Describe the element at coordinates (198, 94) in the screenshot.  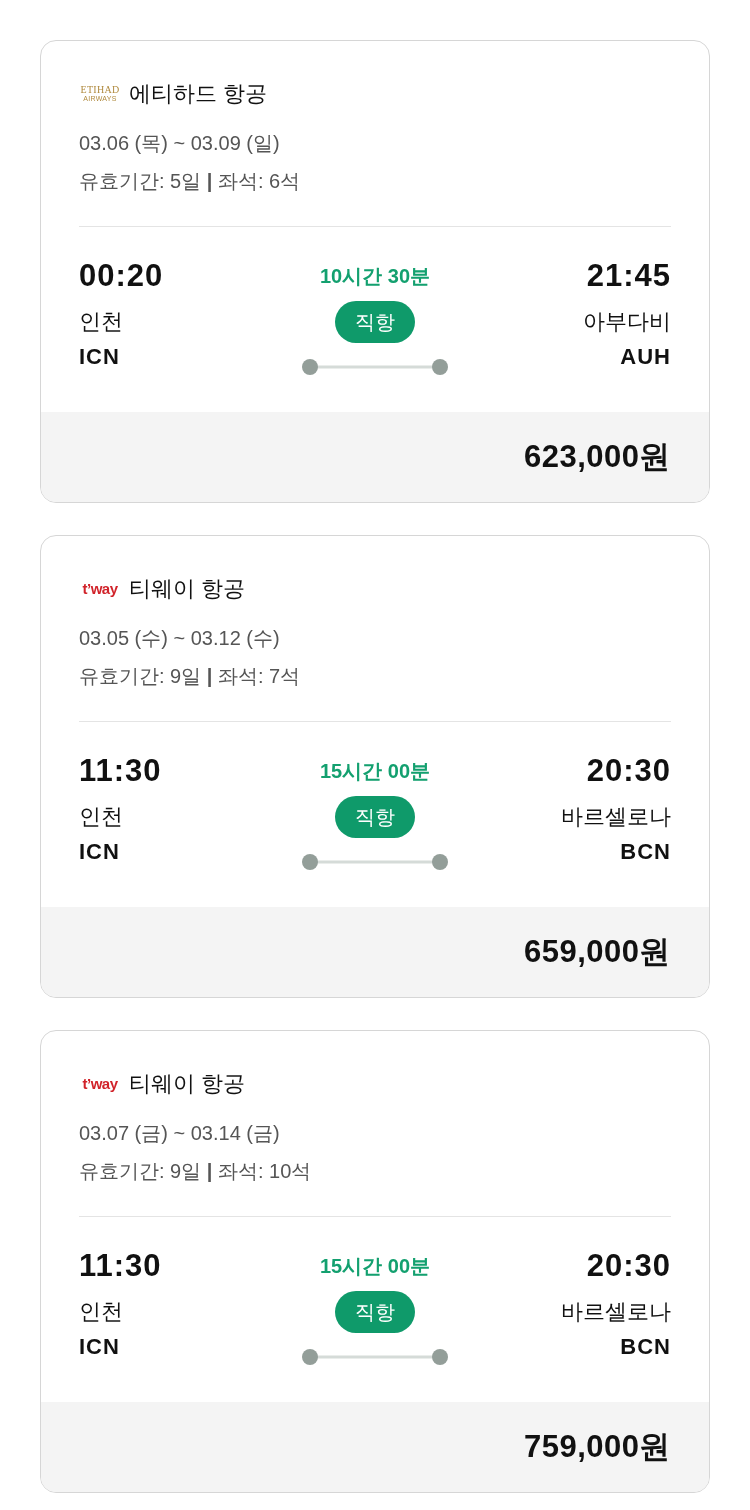
I see `airline-name: 에티하드 항공` at that location.